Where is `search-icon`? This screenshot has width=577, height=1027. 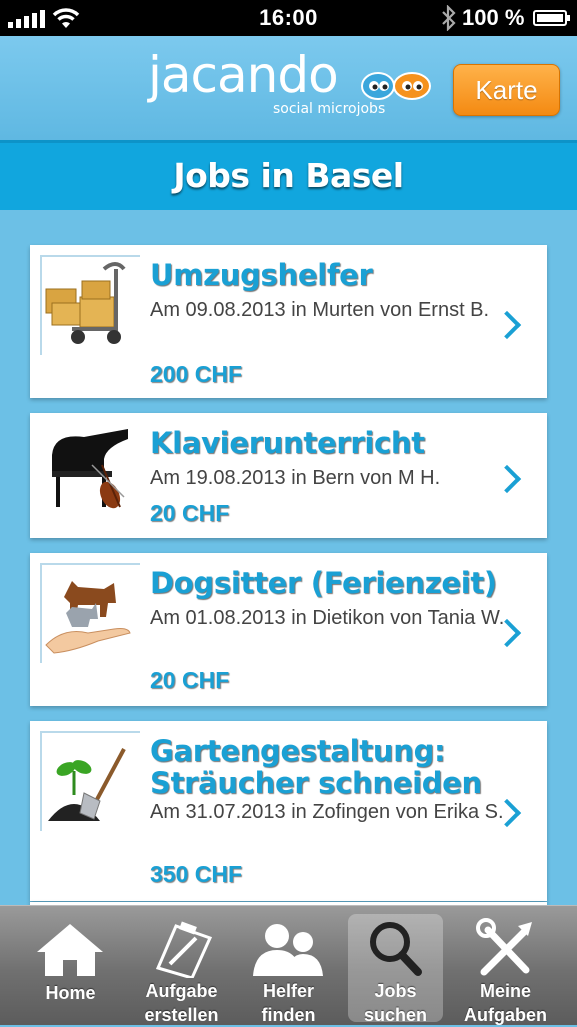 search-icon is located at coordinates (396, 949).